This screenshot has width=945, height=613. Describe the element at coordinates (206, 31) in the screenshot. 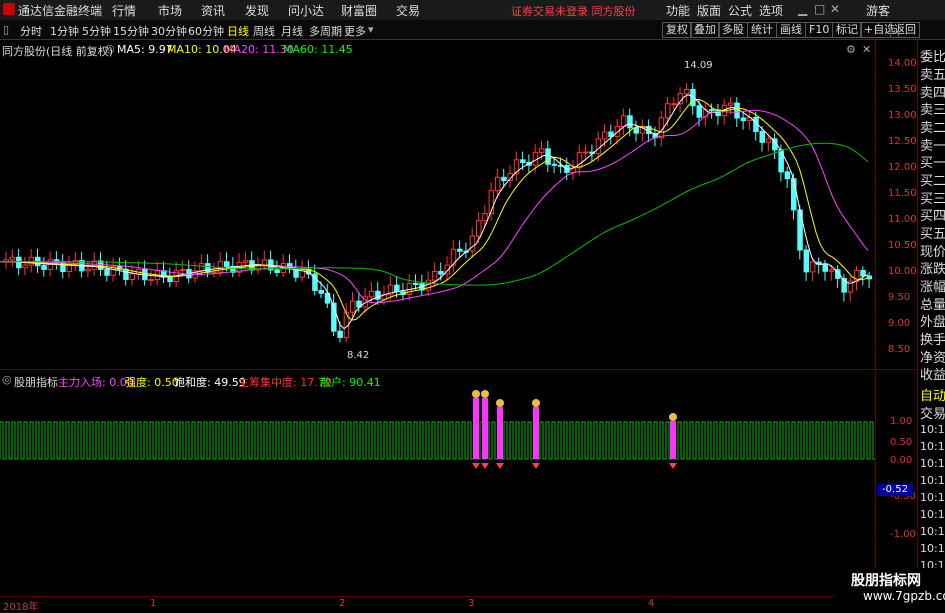

I see `period-60min: 60分钟` at that location.